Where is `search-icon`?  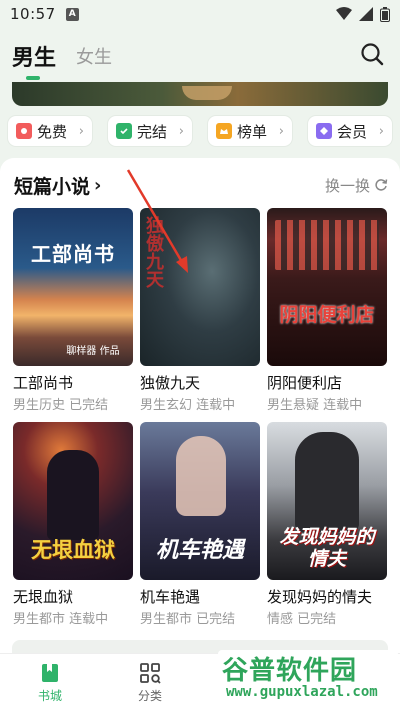 search-icon is located at coordinates (372, 54).